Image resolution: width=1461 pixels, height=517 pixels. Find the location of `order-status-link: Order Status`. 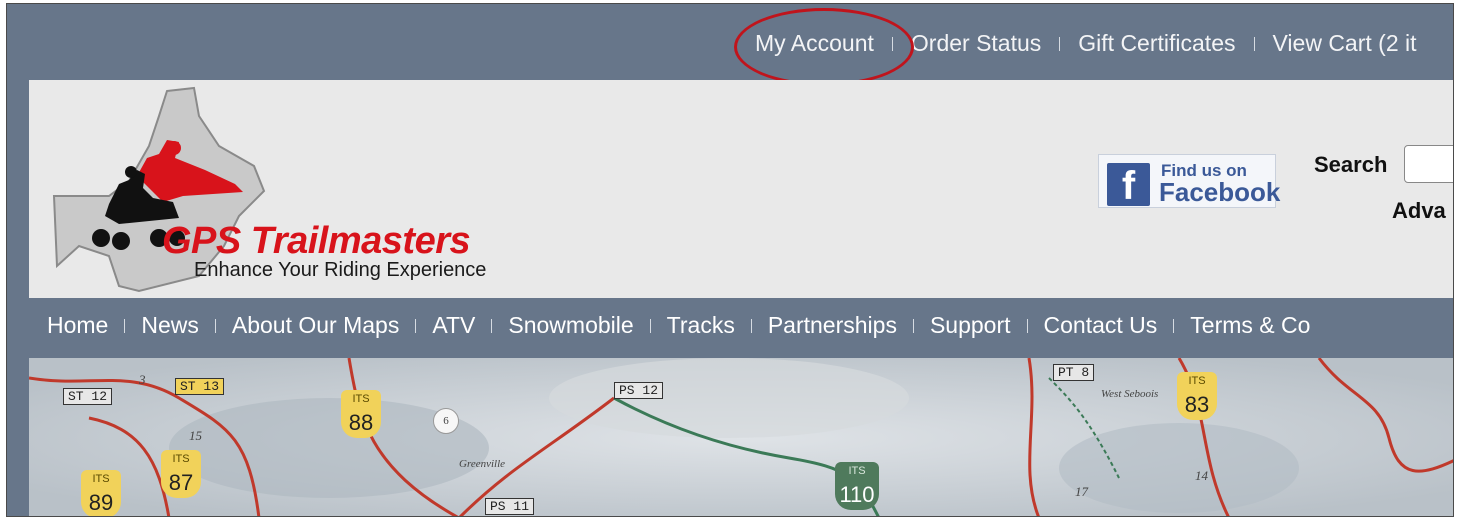

order-status-link: Order Status is located at coordinates (976, 43).